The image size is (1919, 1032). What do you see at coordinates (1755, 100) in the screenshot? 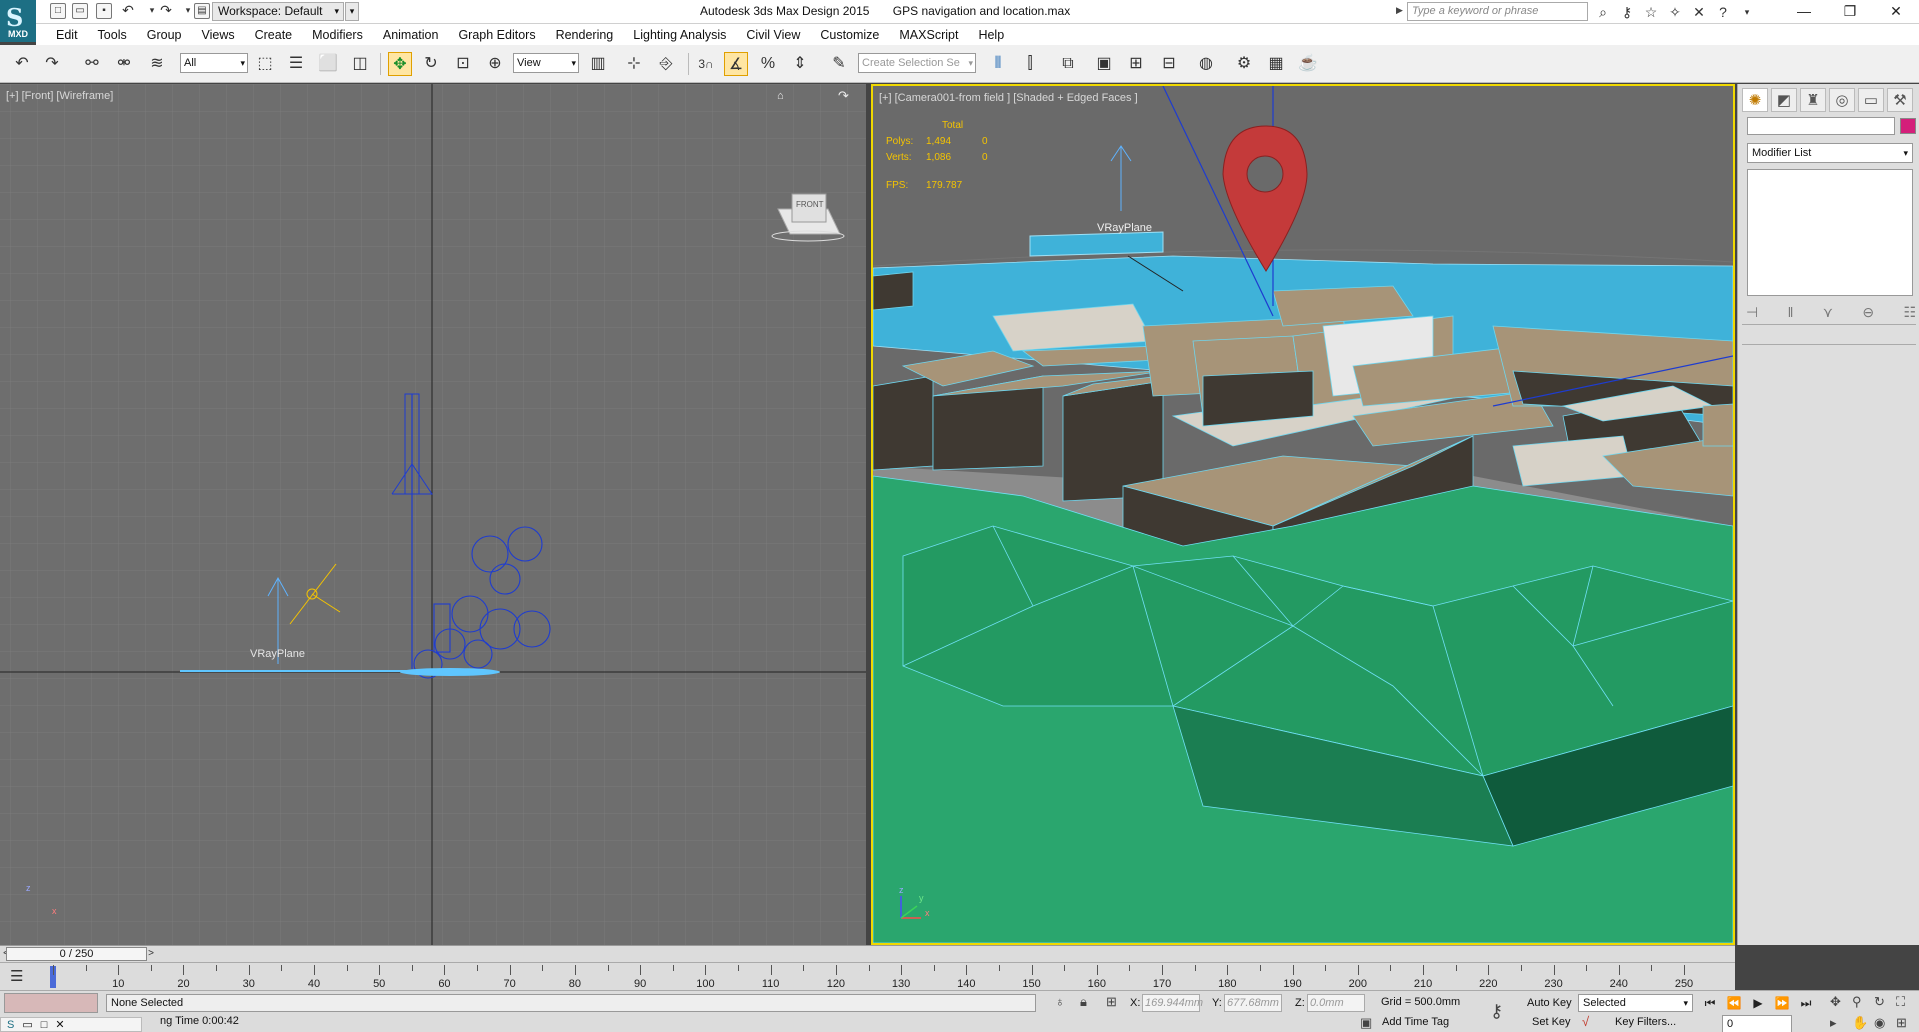
I see `create-tab-icon: ✺` at bounding box center [1755, 100].